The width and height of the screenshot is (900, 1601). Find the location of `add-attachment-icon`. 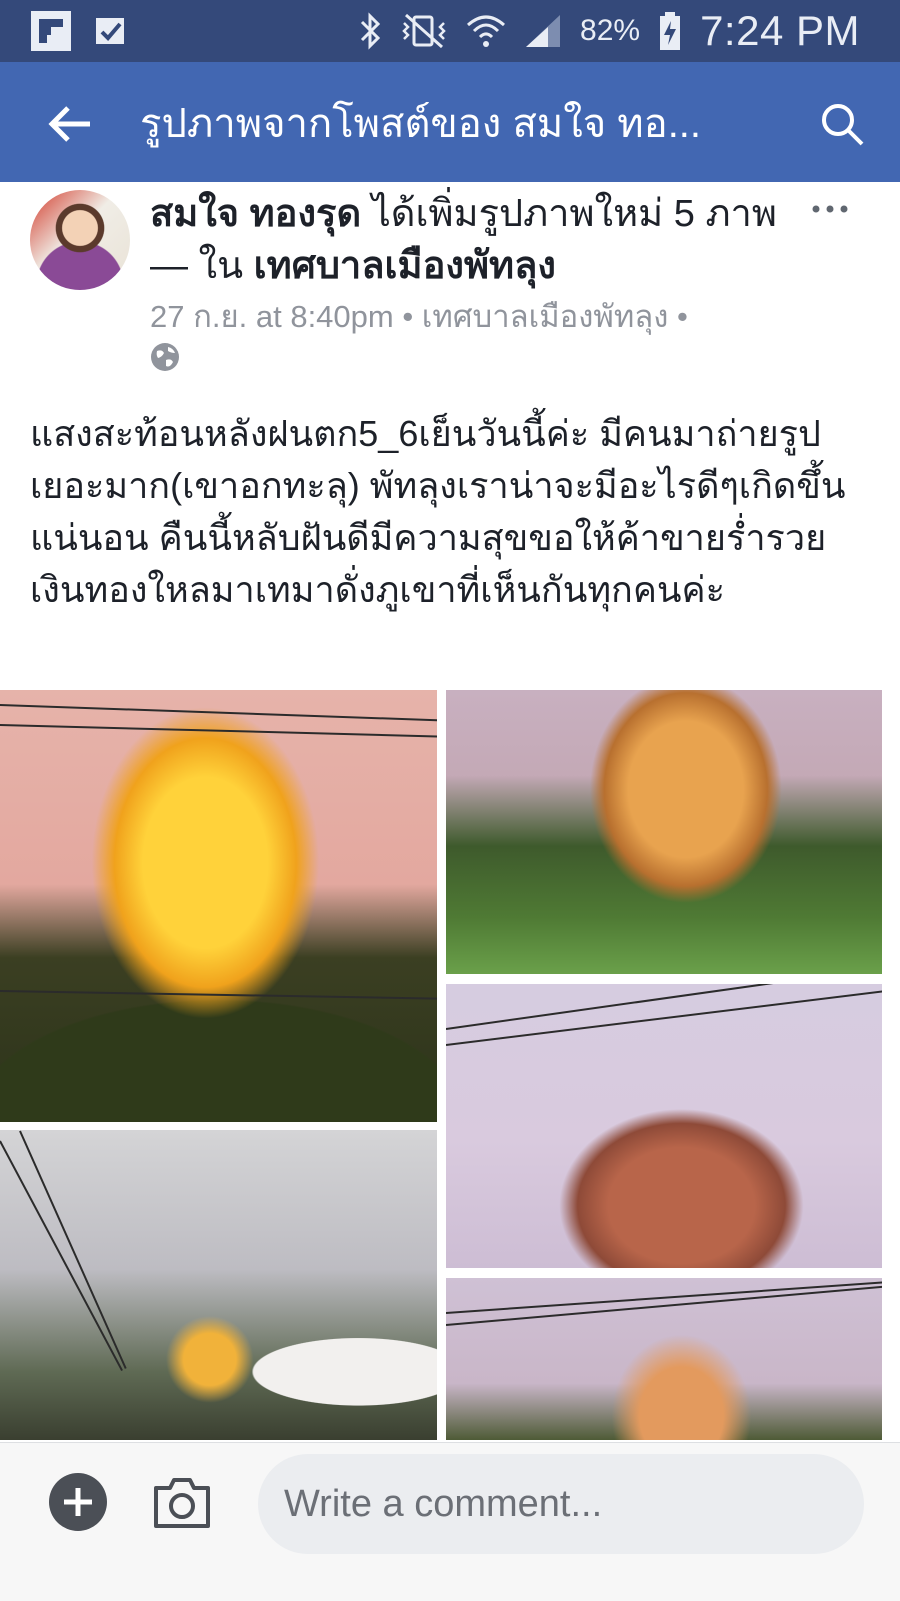

add-attachment-icon is located at coordinates (78, 1502).